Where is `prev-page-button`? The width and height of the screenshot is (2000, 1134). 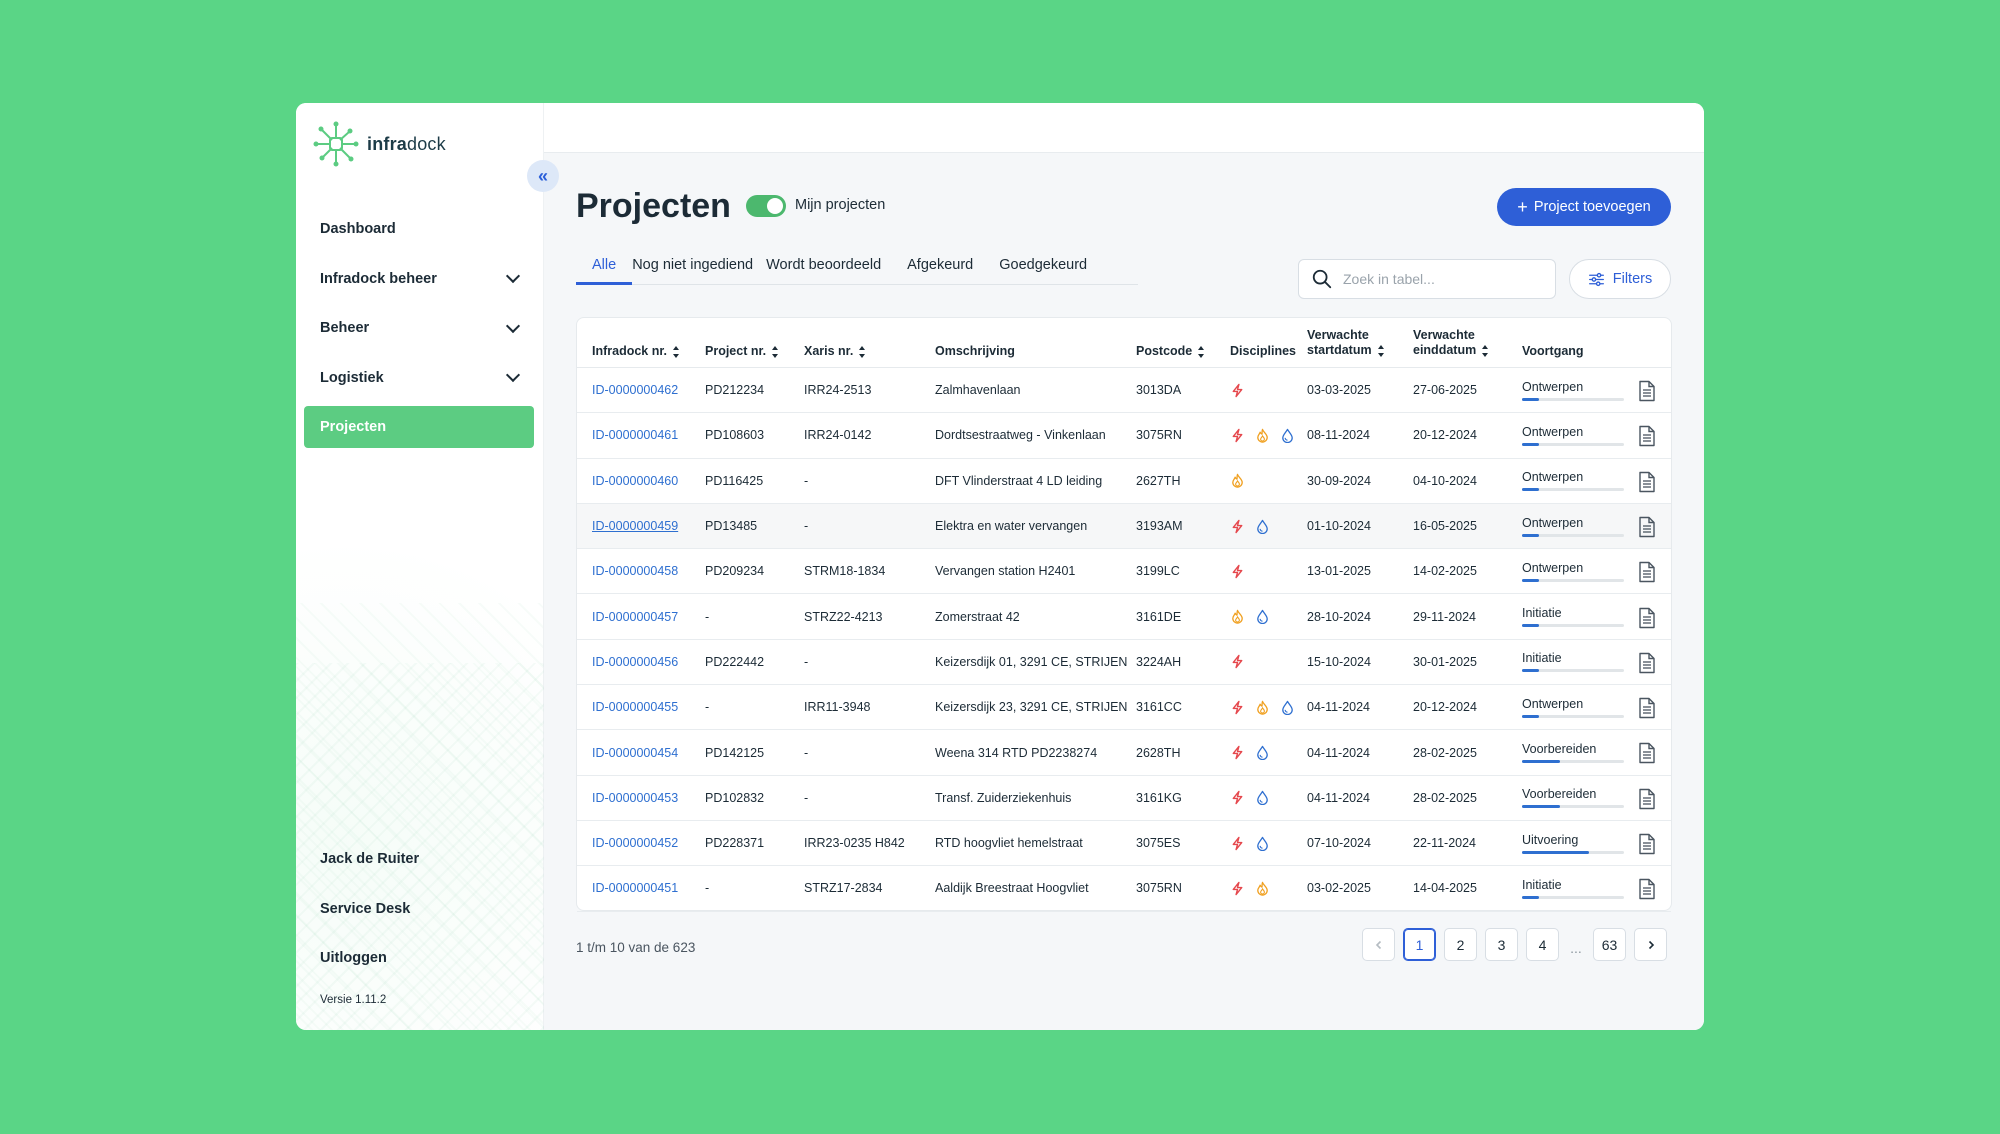
prev-page-button is located at coordinates (1378, 944).